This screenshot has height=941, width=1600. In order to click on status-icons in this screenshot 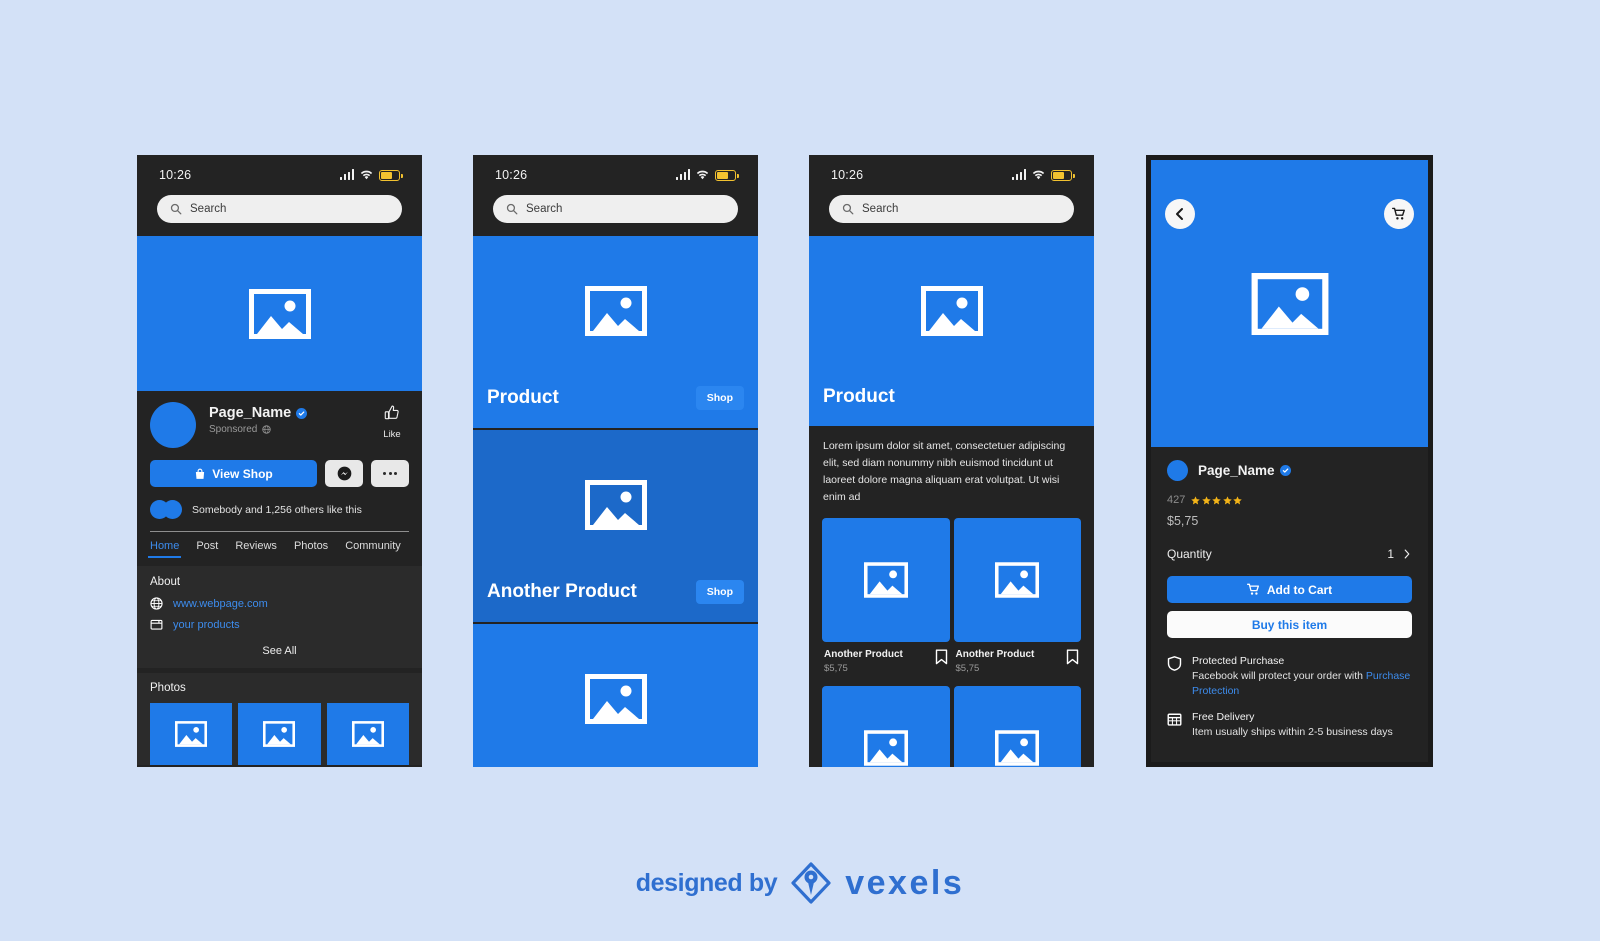, I will do `click(371, 175)`.